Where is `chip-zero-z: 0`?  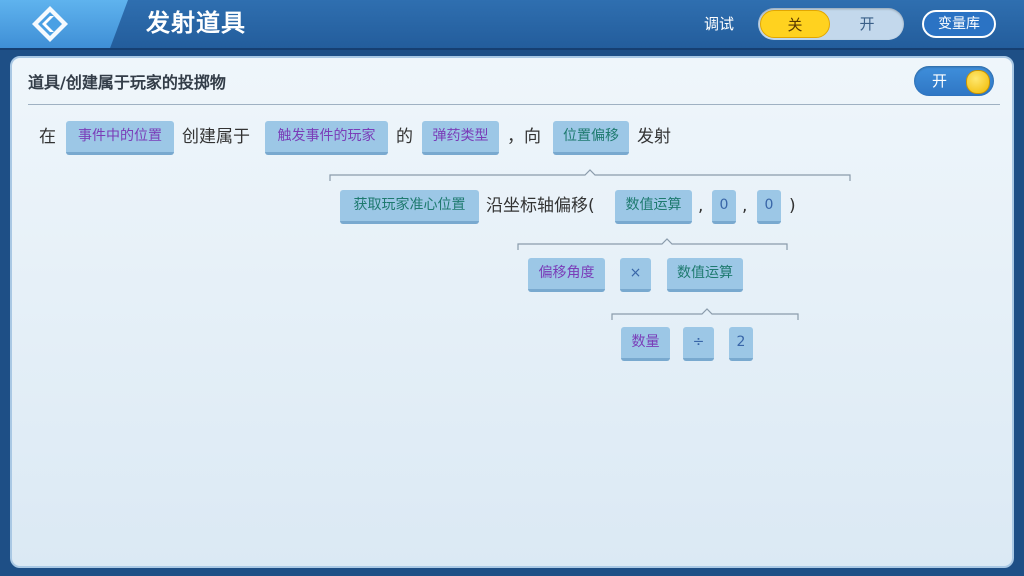
chip-zero-z: 0 is located at coordinates (769, 207).